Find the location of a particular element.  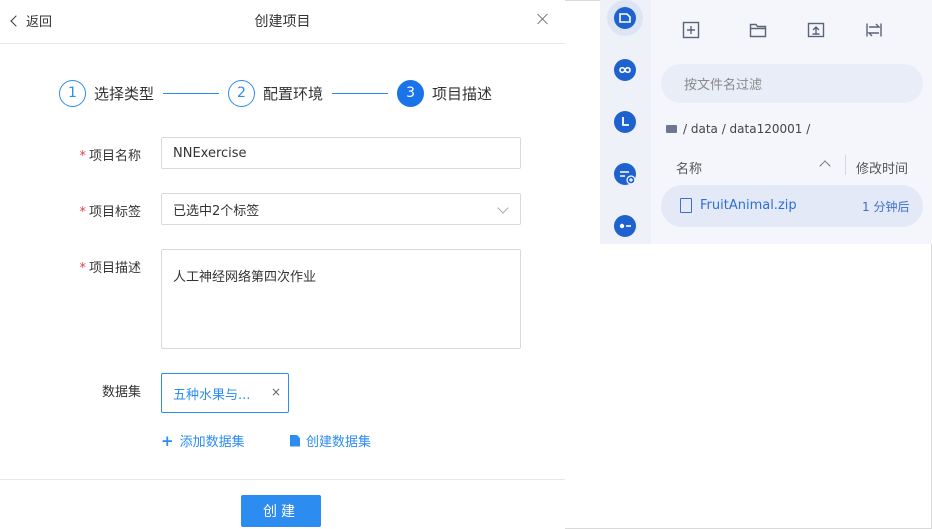

clock-icon is located at coordinates (625, 122).